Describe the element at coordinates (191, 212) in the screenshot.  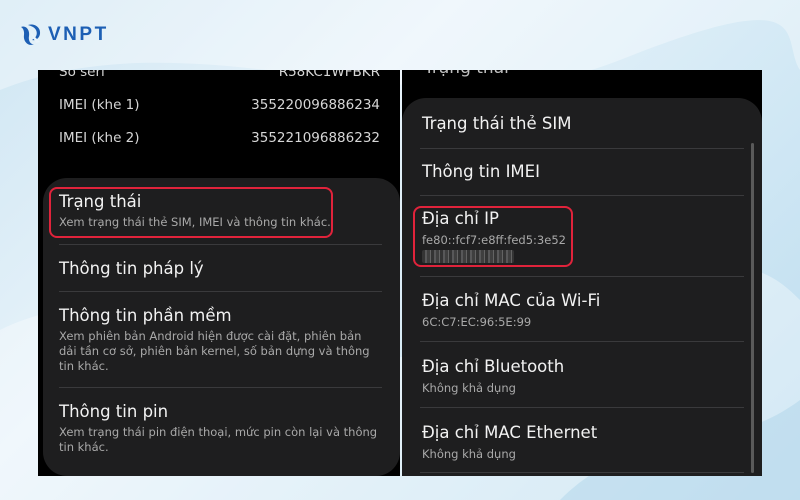
I see `status-highlight-box` at that location.